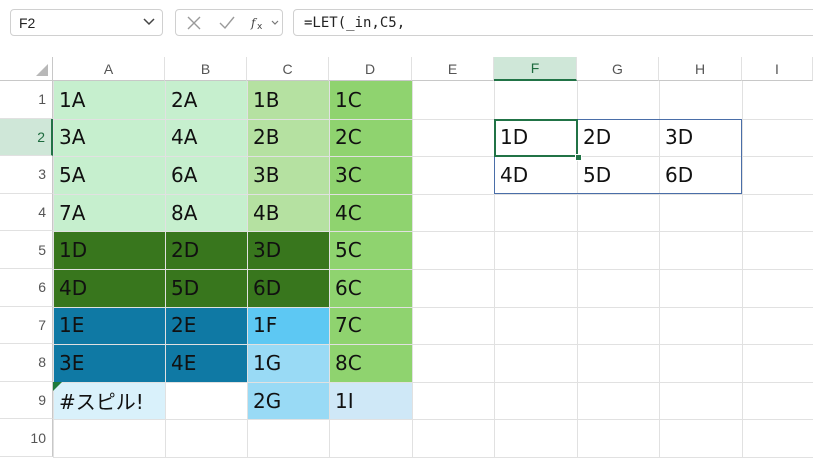 This screenshot has width=813, height=458. I want to click on column-header-c: C, so click(288, 69).